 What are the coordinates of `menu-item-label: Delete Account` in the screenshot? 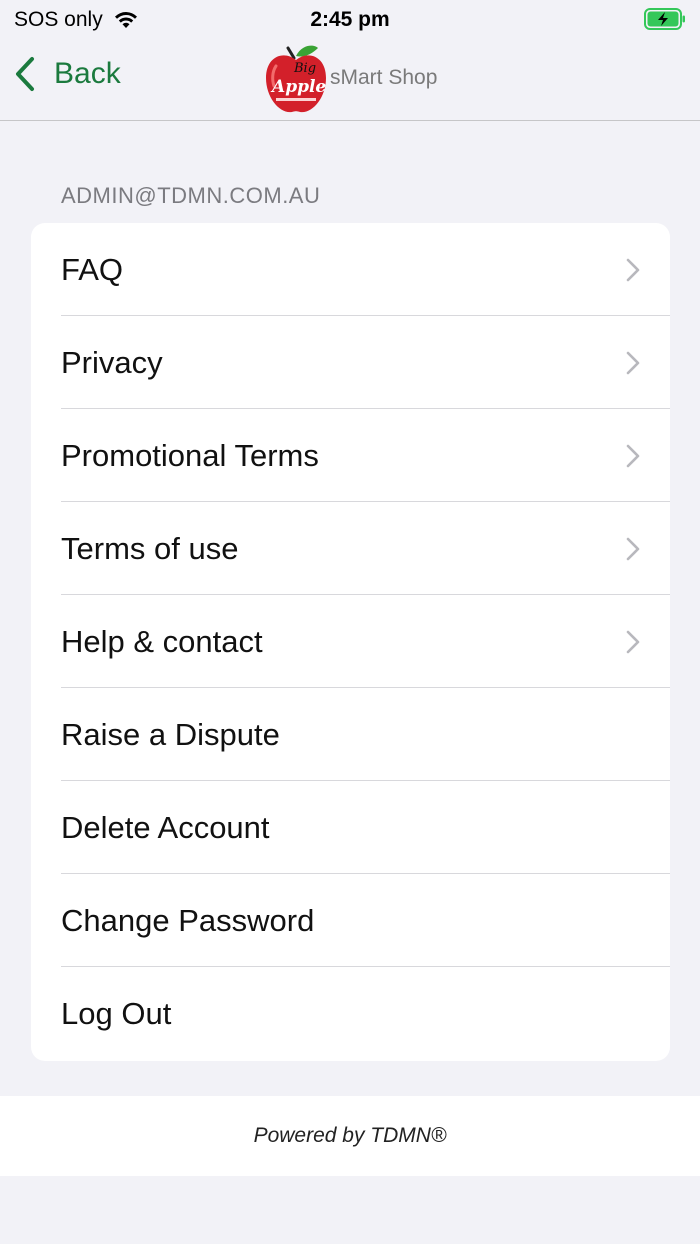 It's located at (165, 827).